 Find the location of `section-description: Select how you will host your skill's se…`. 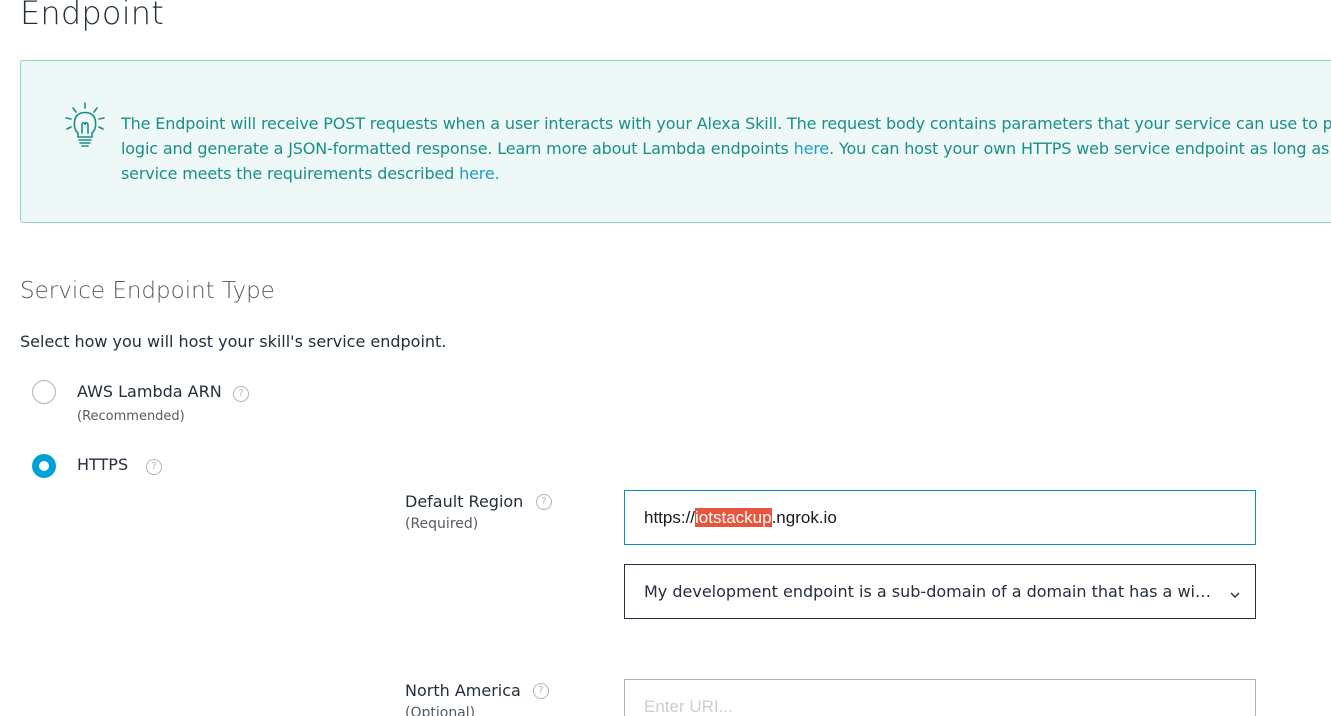

section-description: Select how you will host your skill's se… is located at coordinates (233, 341).